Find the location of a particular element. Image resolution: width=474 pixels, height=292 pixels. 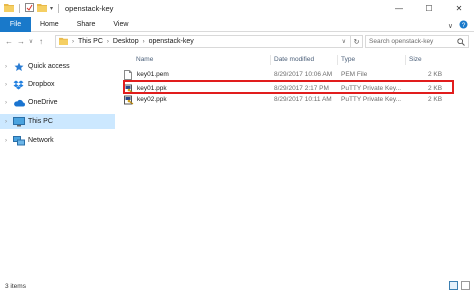

cloud-icon is located at coordinates (18, 102).